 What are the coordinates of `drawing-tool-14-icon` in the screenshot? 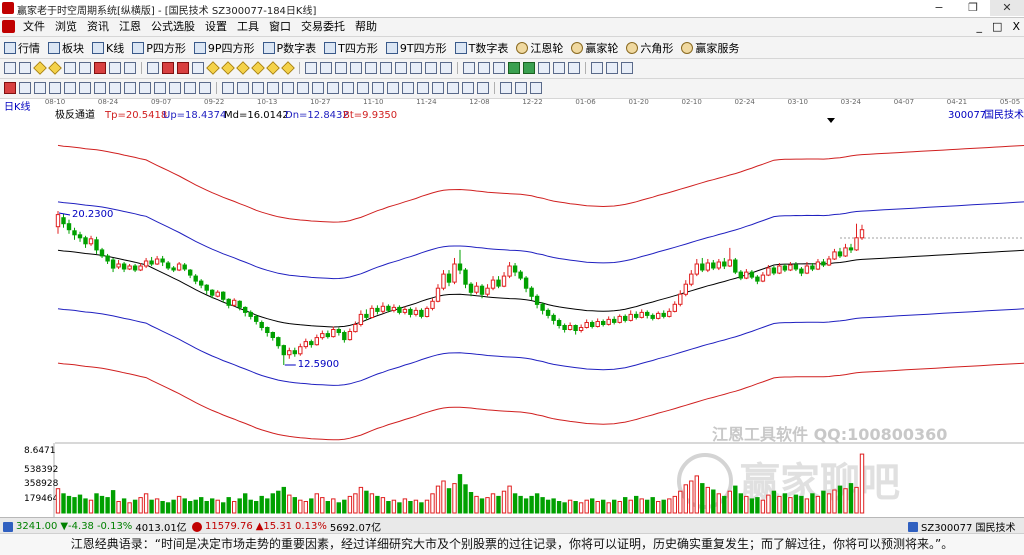 It's located at (213, 68).